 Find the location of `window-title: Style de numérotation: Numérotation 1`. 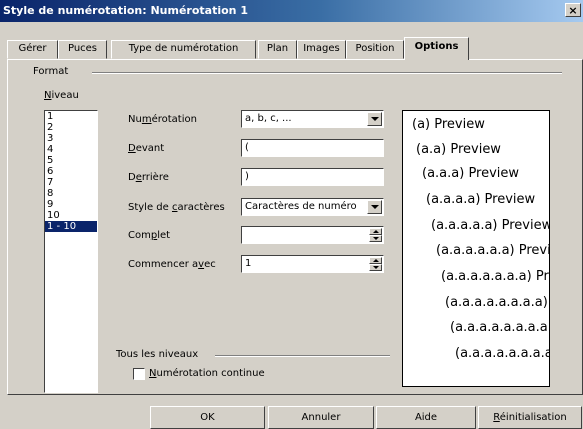

window-title: Style de numérotation: Numérotation 1 is located at coordinates (125, 10).